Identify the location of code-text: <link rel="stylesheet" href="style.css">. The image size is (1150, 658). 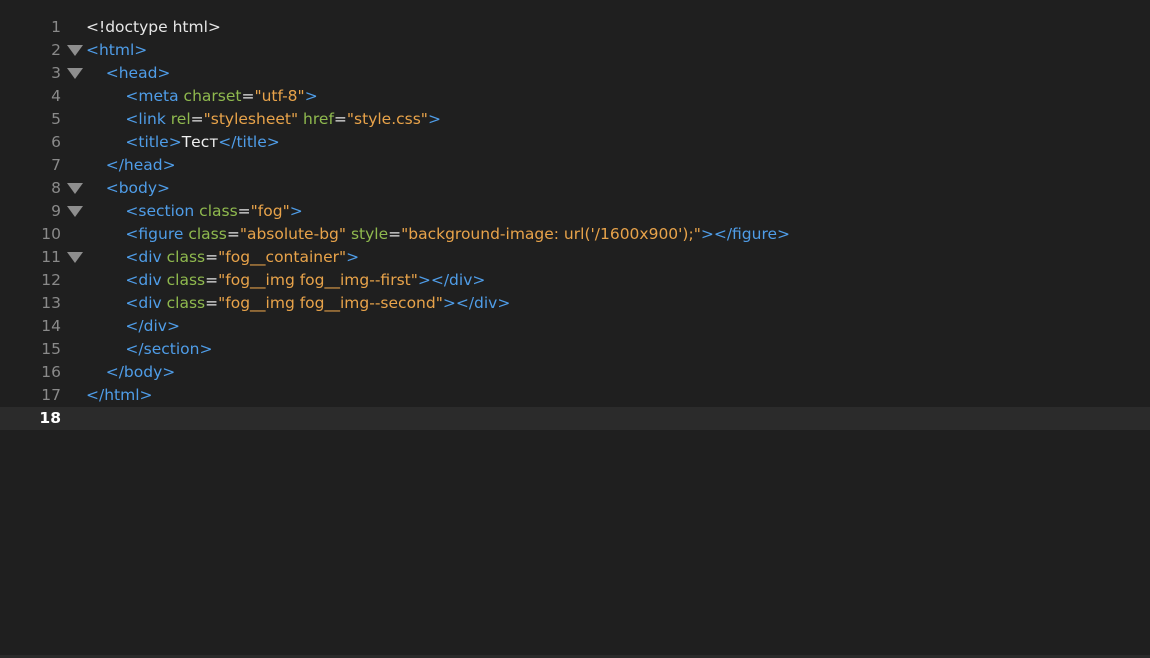
(263, 119).